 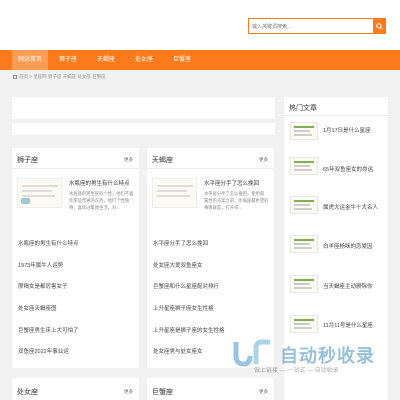 I want to click on main-nav: 网站首页 狮子座 天蝎座 处女座 巨蟹座, so click(x=200, y=60).